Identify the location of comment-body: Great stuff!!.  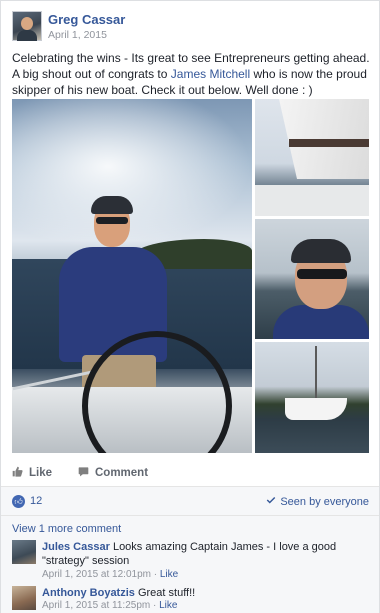
(165, 593).